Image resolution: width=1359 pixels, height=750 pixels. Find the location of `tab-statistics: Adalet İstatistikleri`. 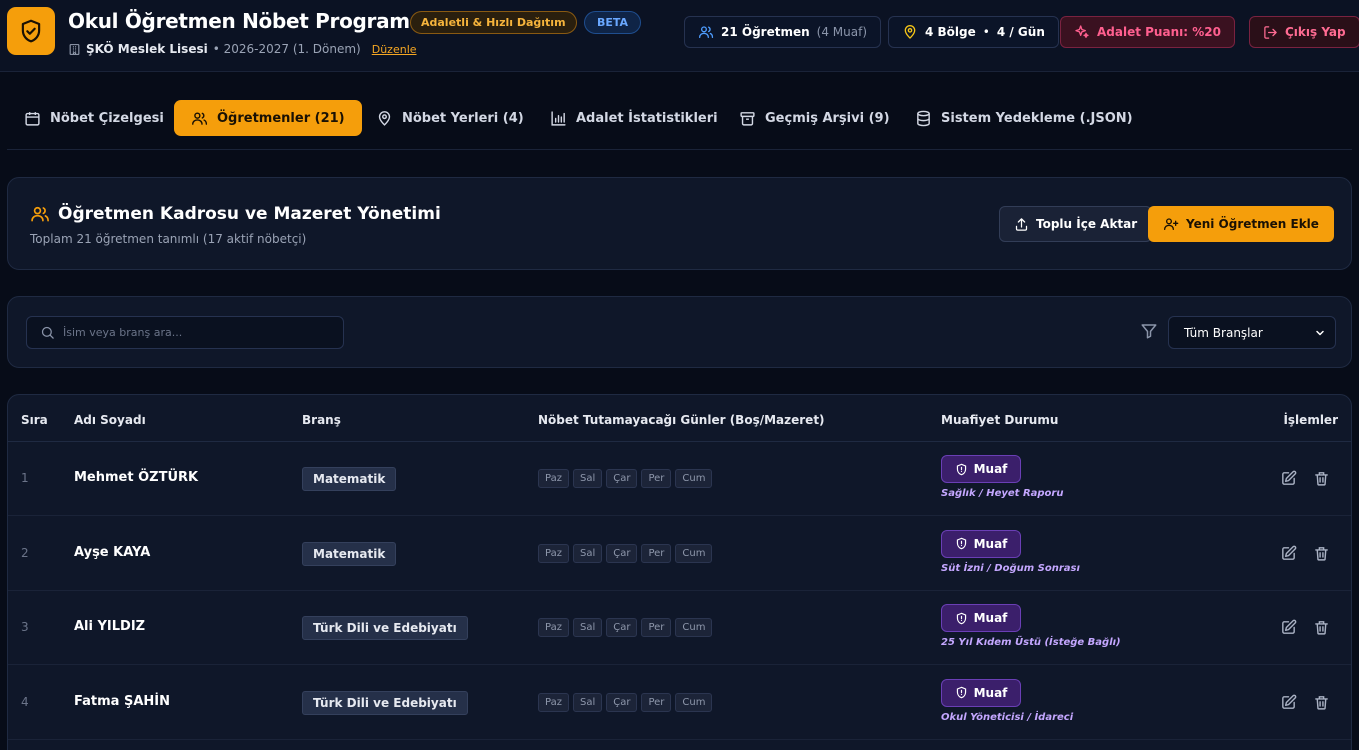

tab-statistics: Adalet İstatistikleri is located at coordinates (634, 118).